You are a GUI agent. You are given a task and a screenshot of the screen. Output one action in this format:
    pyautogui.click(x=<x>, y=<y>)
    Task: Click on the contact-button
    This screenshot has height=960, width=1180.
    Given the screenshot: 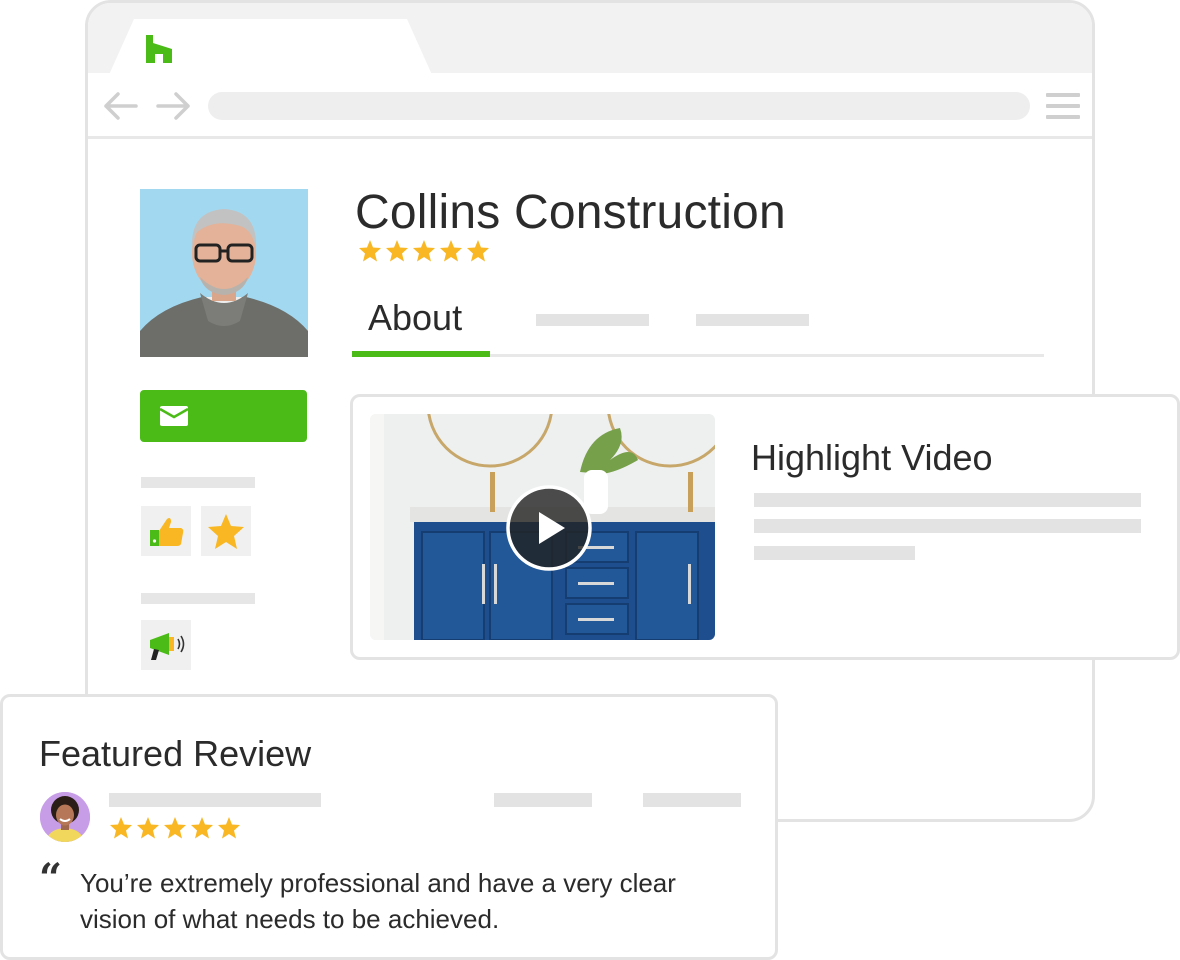 What is the action you would take?
    pyautogui.click(x=223, y=416)
    